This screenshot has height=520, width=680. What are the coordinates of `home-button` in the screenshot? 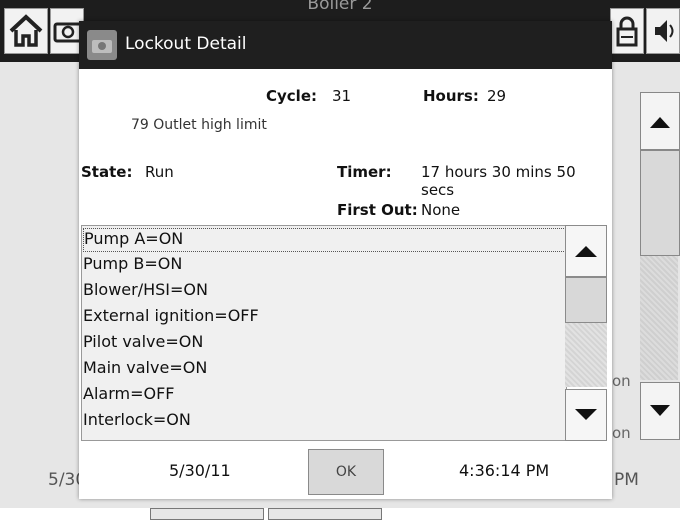 It's located at (26, 31).